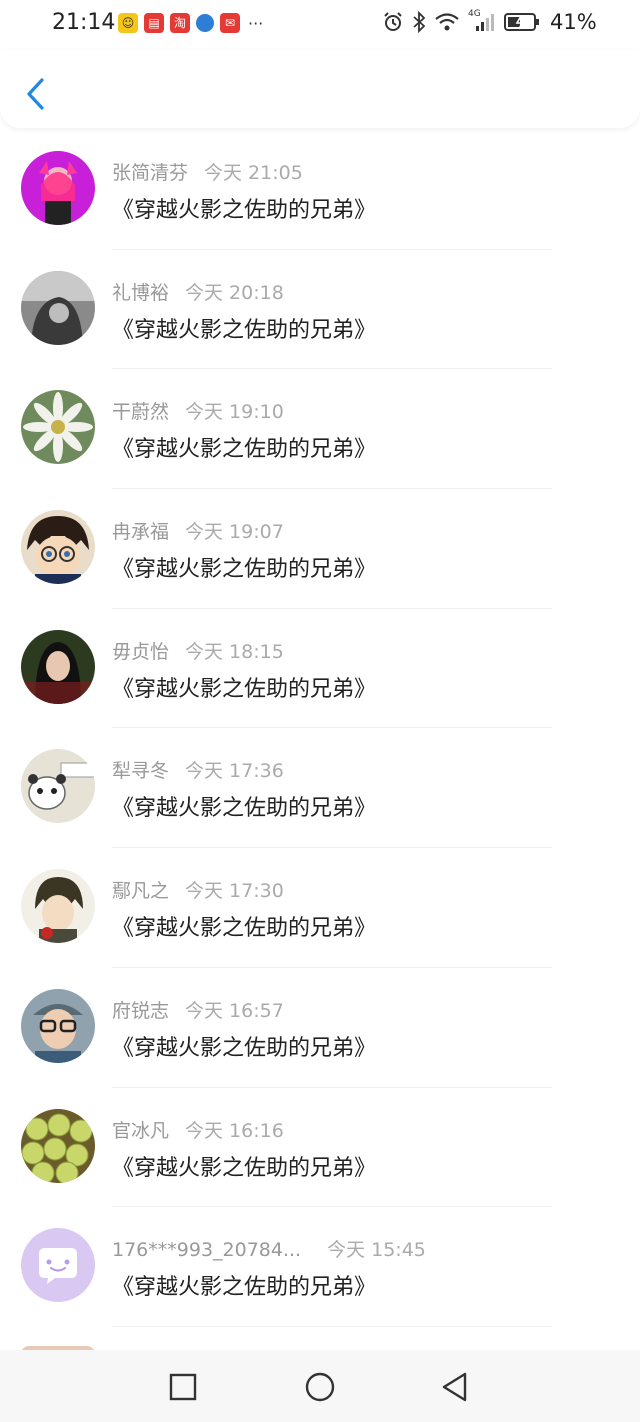 The image size is (640, 1422). Describe the element at coordinates (234, 1130) in the screenshot. I see `message-time: 今天 16:16` at that location.